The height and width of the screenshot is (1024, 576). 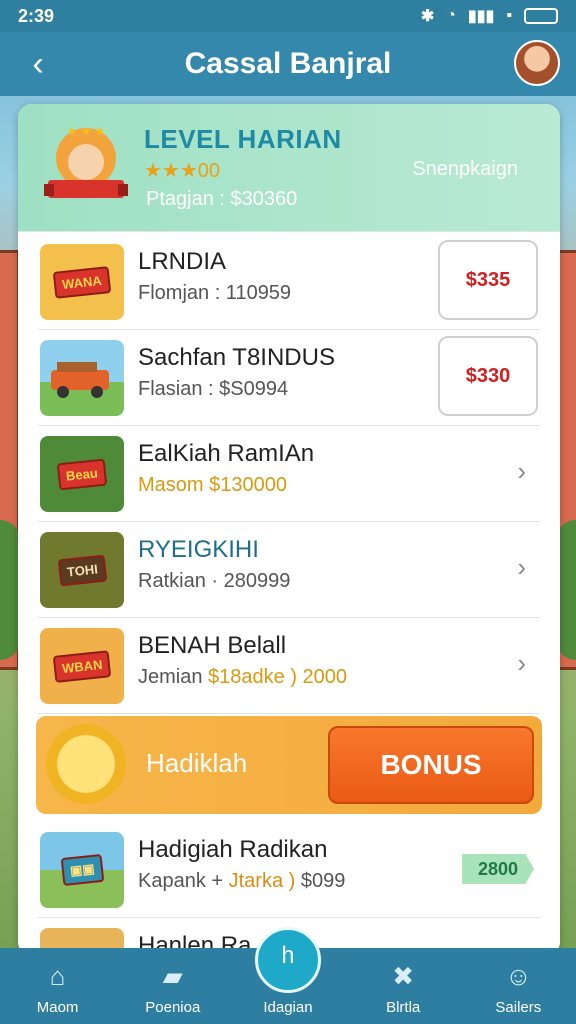 I want to click on item-tag: WANA, so click(x=82, y=282).